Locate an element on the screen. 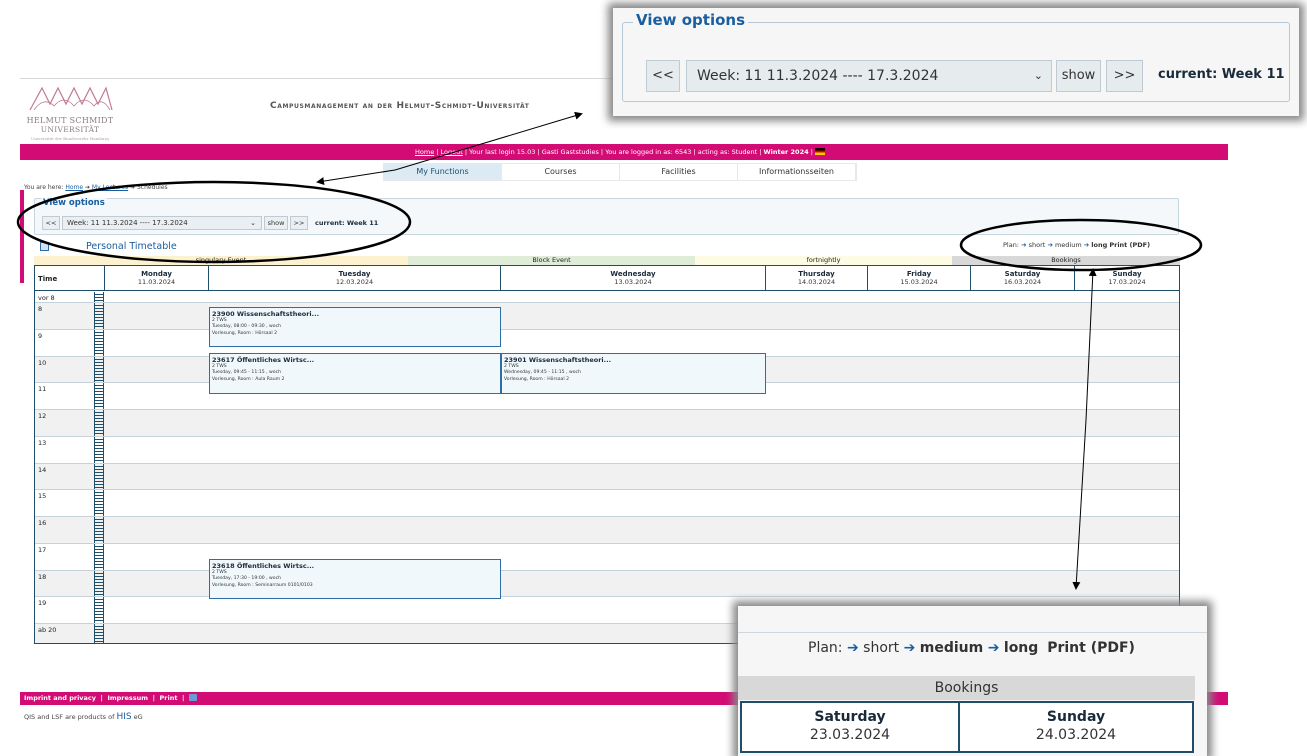 The image size is (1307, 756). zoomed-day-header-saturday: Saturday 23.03.2024 is located at coordinates (850, 727).